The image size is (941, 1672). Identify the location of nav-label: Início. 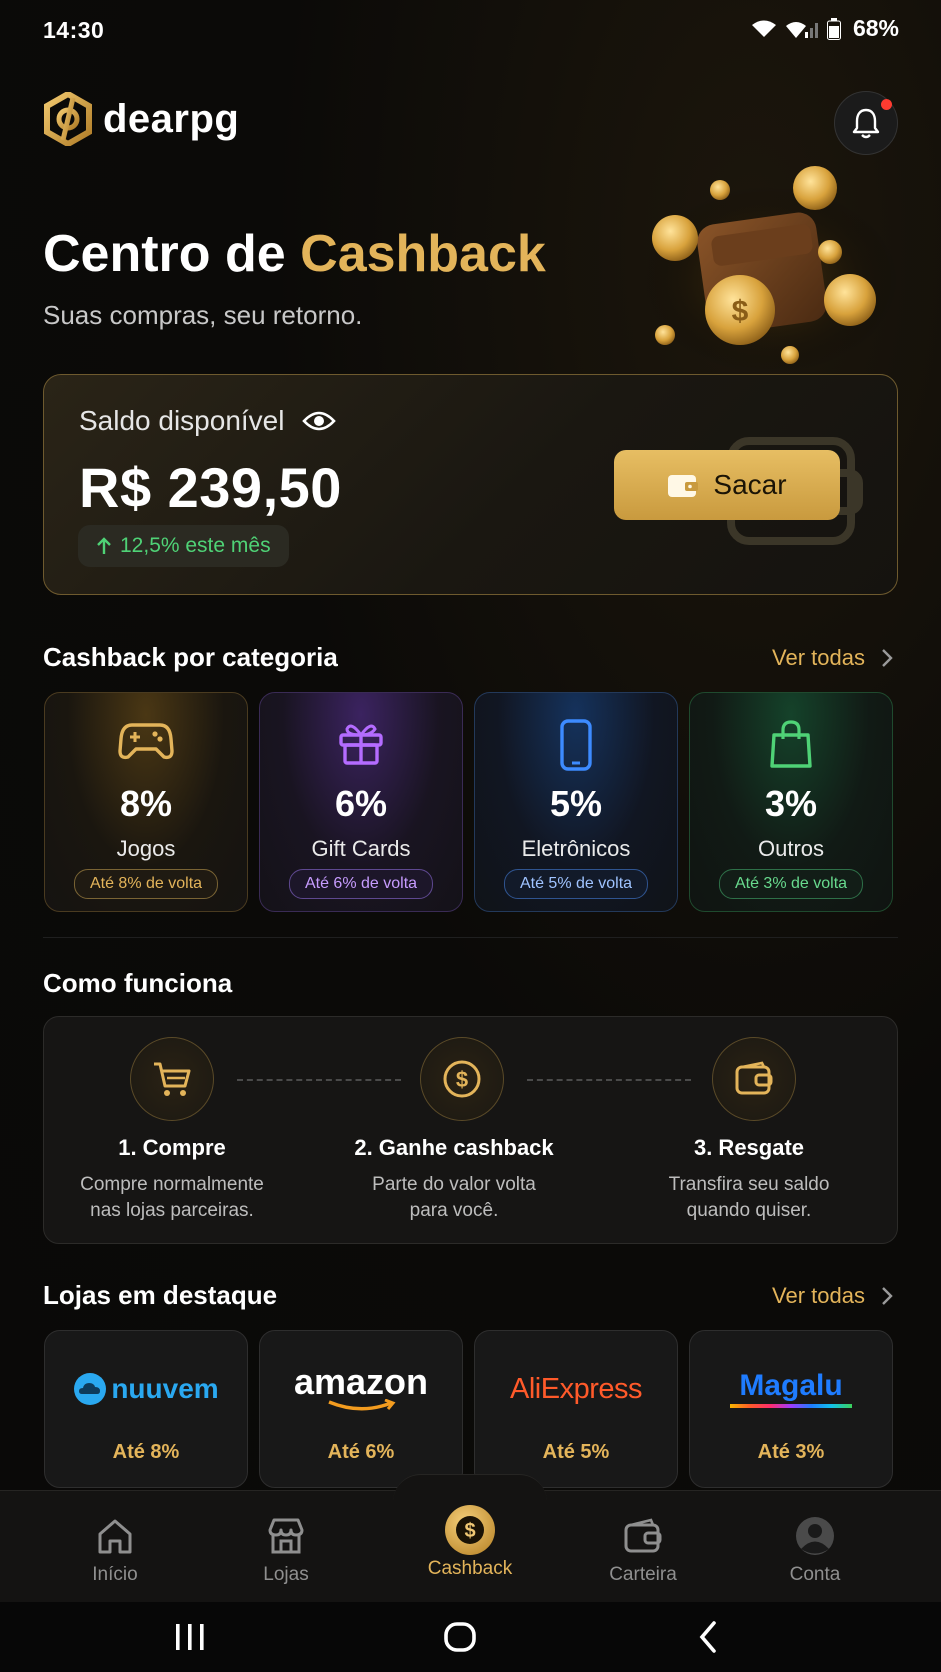
(115, 1574).